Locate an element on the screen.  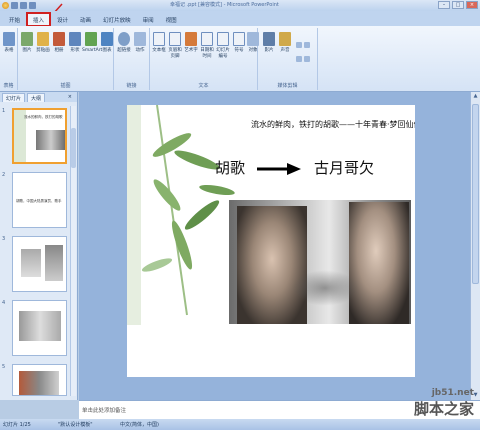
watermark: jb51.net 脚本之家 is located at coordinates (444, 403).